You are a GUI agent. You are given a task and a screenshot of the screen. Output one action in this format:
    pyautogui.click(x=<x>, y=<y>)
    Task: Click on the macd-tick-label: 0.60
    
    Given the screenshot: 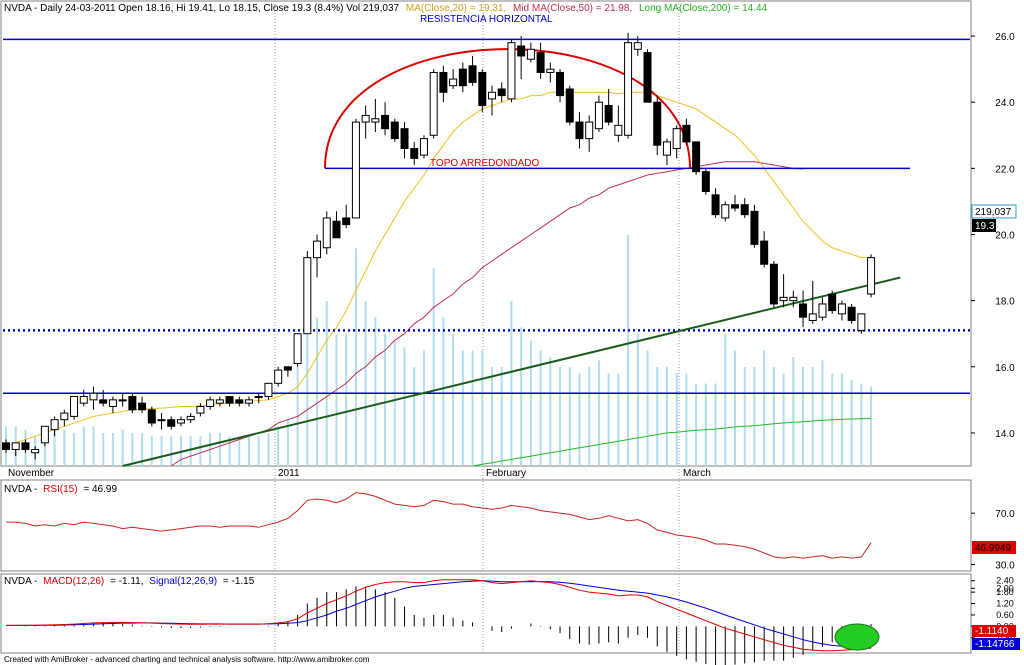 What is the action you would take?
    pyautogui.click(x=1005, y=615)
    